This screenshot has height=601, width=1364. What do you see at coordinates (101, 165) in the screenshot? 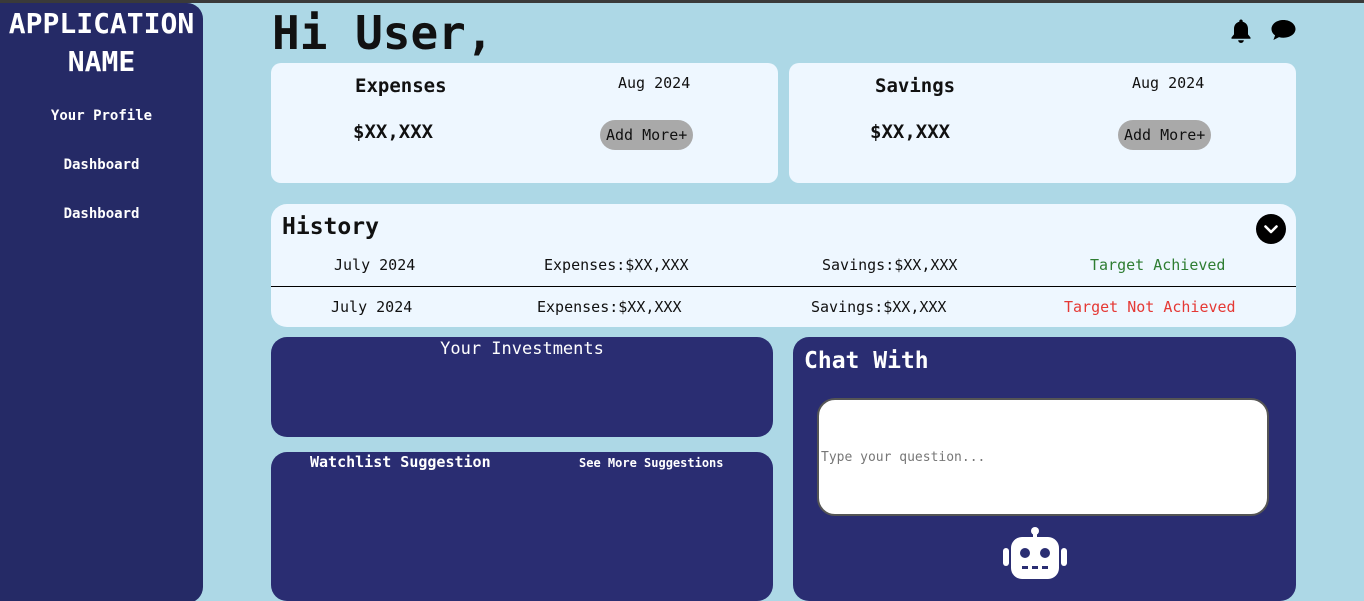
I see `sidebar-item-dashboard: Dashboard` at bounding box center [101, 165].